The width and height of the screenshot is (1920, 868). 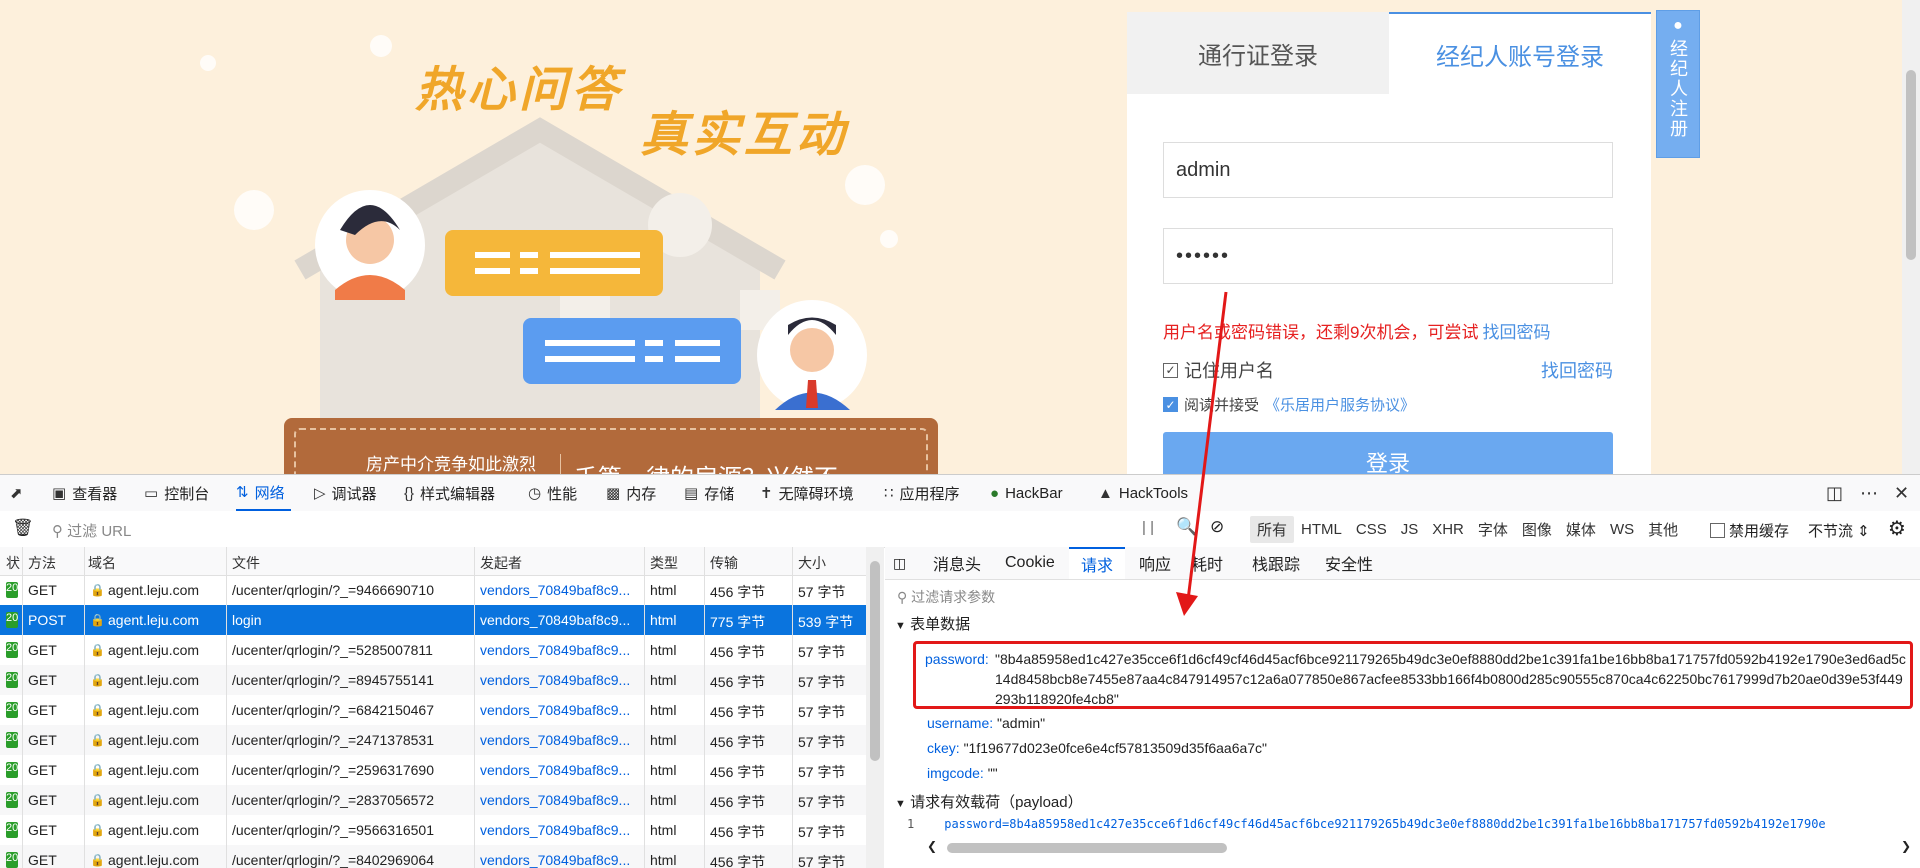 What do you see at coordinates (1030, 563) in the screenshot?
I see `tab-cookie: Cookie` at bounding box center [1030, 563].